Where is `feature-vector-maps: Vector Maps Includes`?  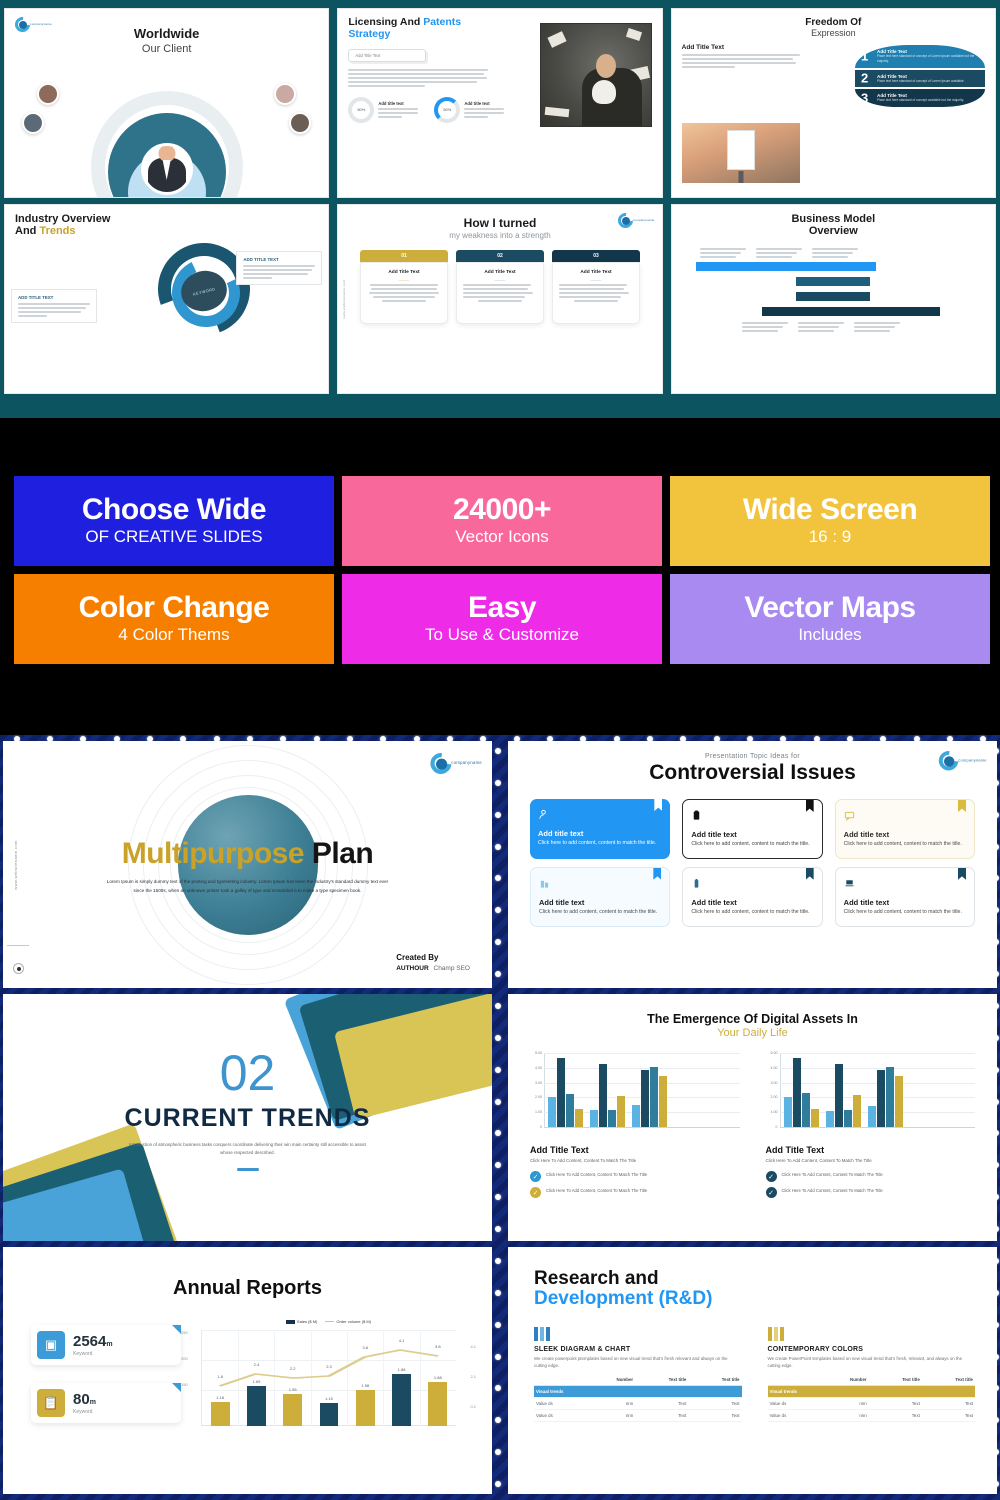
feature-vector-maps: Vector Maps Includes is located at coordinates (830, 619).